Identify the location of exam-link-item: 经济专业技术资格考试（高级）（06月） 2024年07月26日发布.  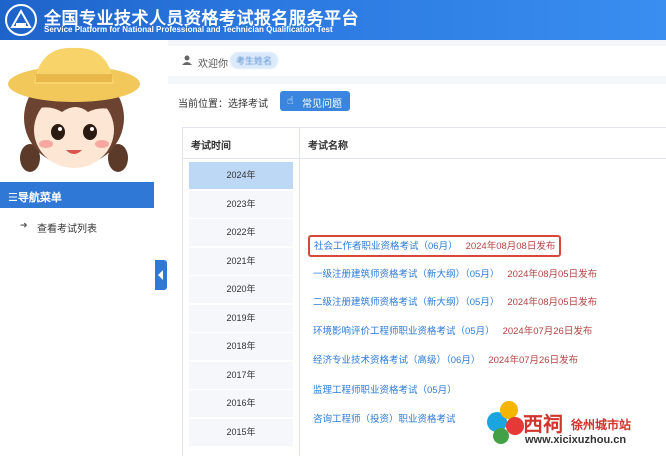
(445, 360).